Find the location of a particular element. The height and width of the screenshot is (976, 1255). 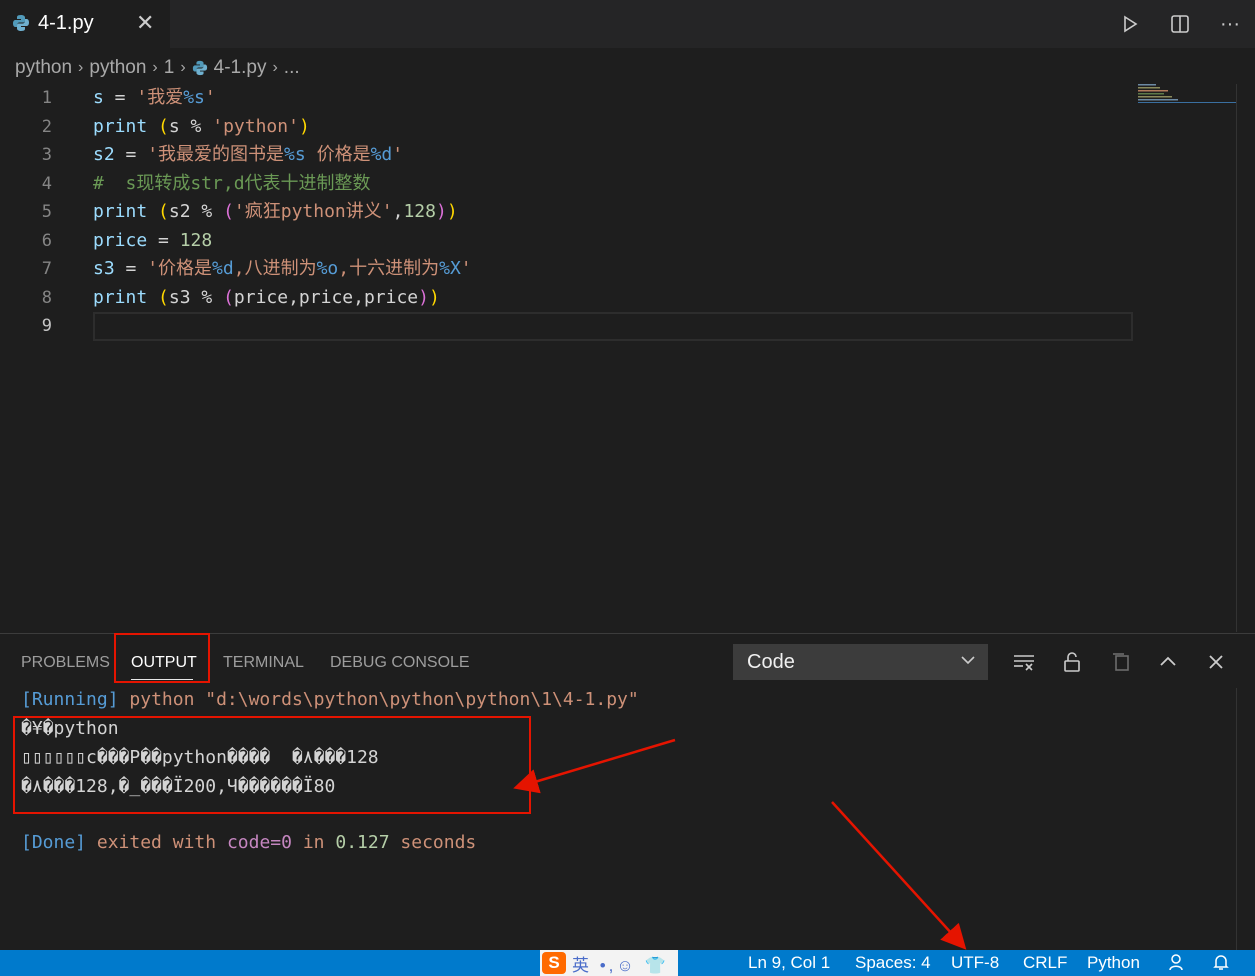

minimap is located at coordinates (1188, 94).